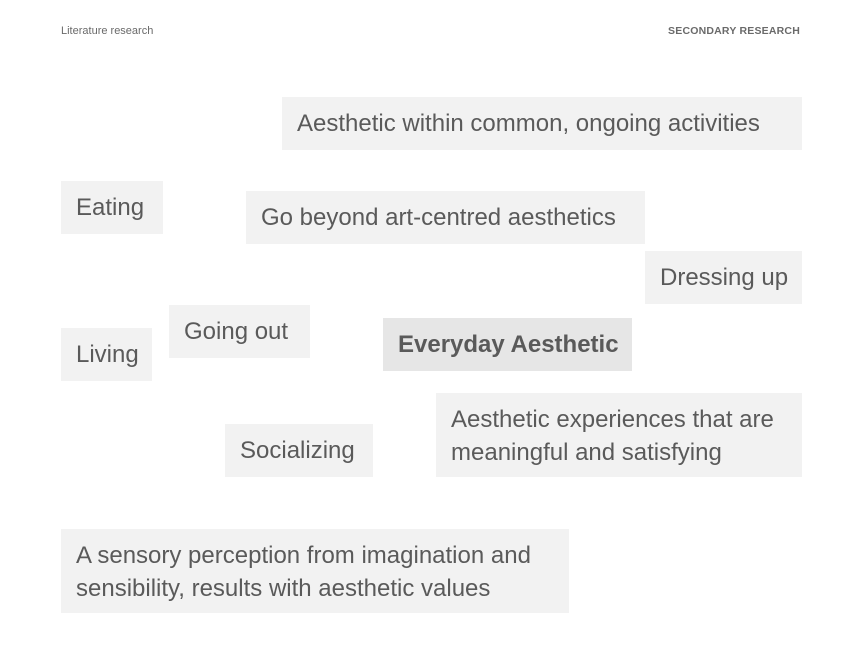 The height and width of the screenshot is (656, 863). Describe the element at coordinates (107, 31) in the screenshot. I see `section-label: Literature research` at that location.